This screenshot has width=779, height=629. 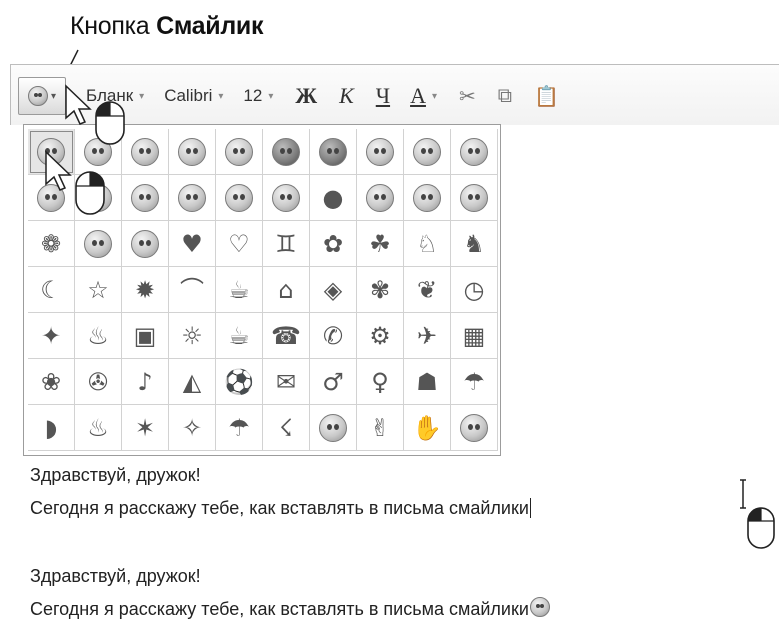 What do you see at coordinates (115, 96) in the screenshot?
I see `style-dropdown: Бланк ▾` at bounding box center [115, 96].